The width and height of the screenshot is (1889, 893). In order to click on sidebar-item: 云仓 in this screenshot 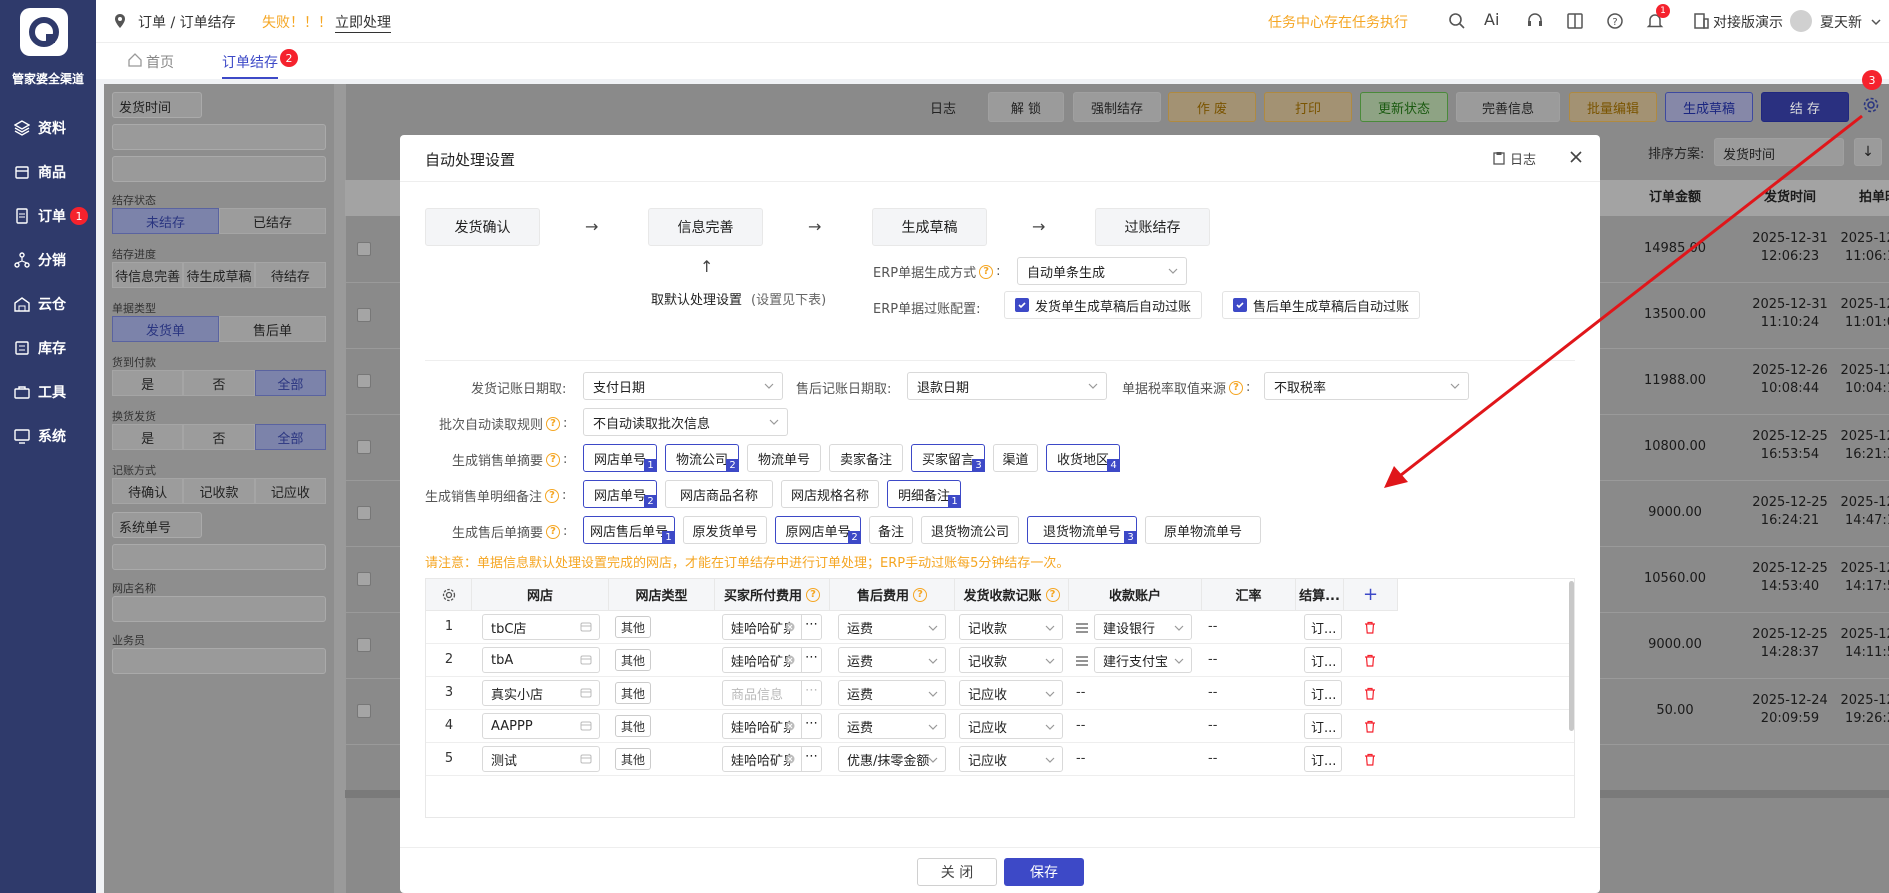, I will do `click(55, 304)`.